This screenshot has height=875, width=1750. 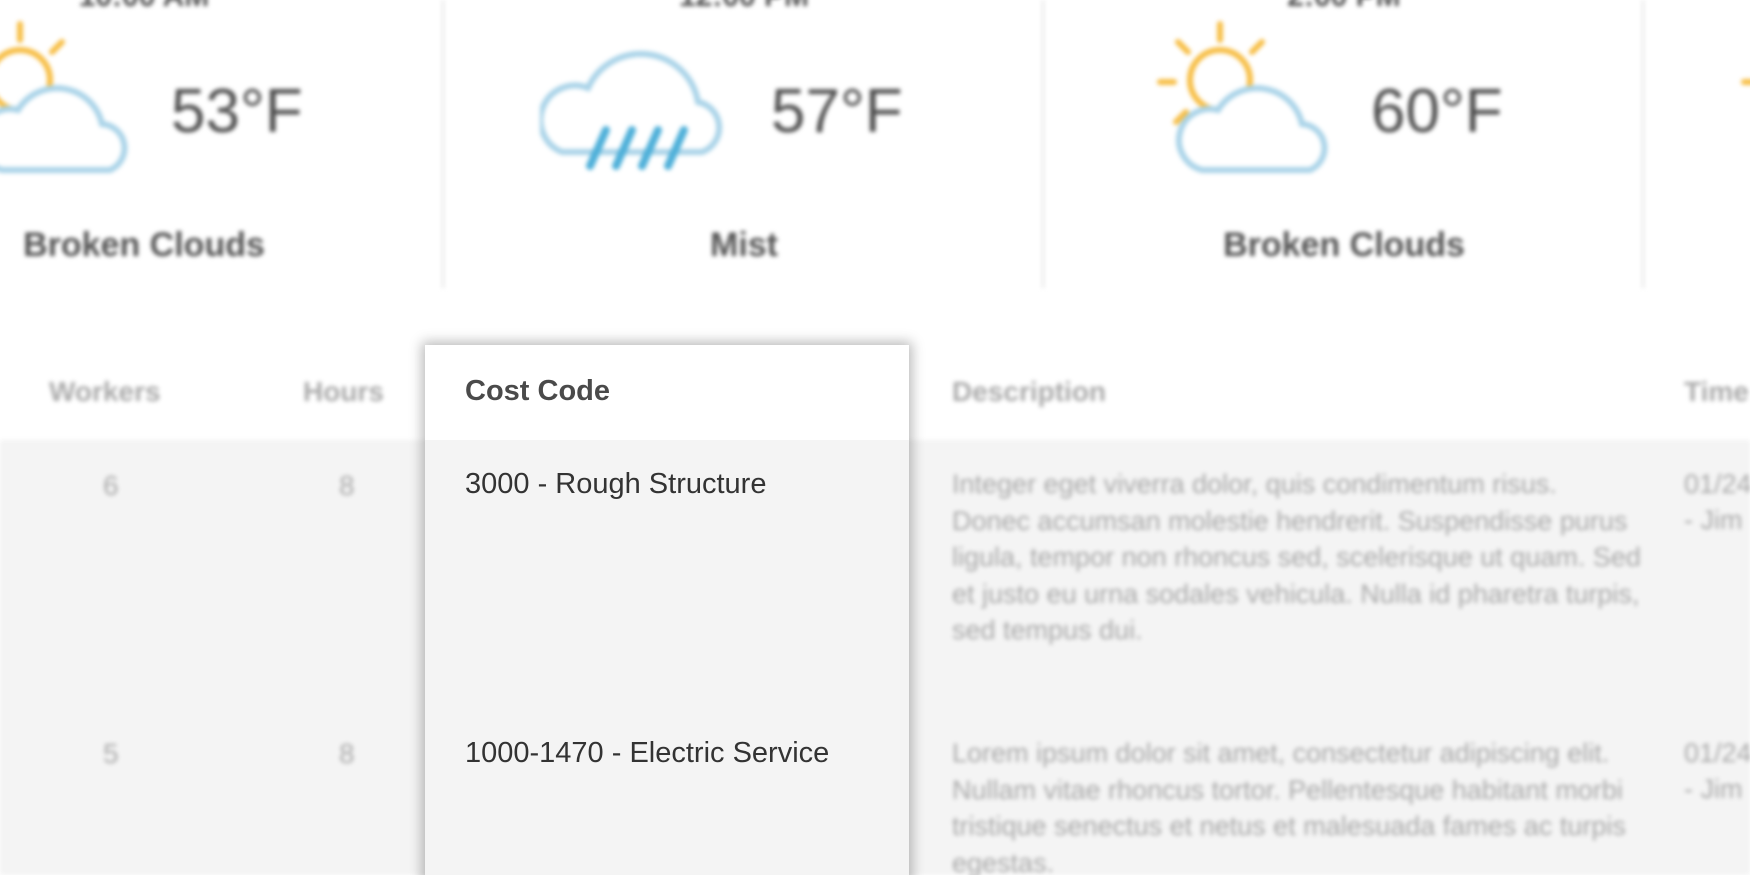 I want to click on column-header-time: Time, so click(x=1716, y=392).